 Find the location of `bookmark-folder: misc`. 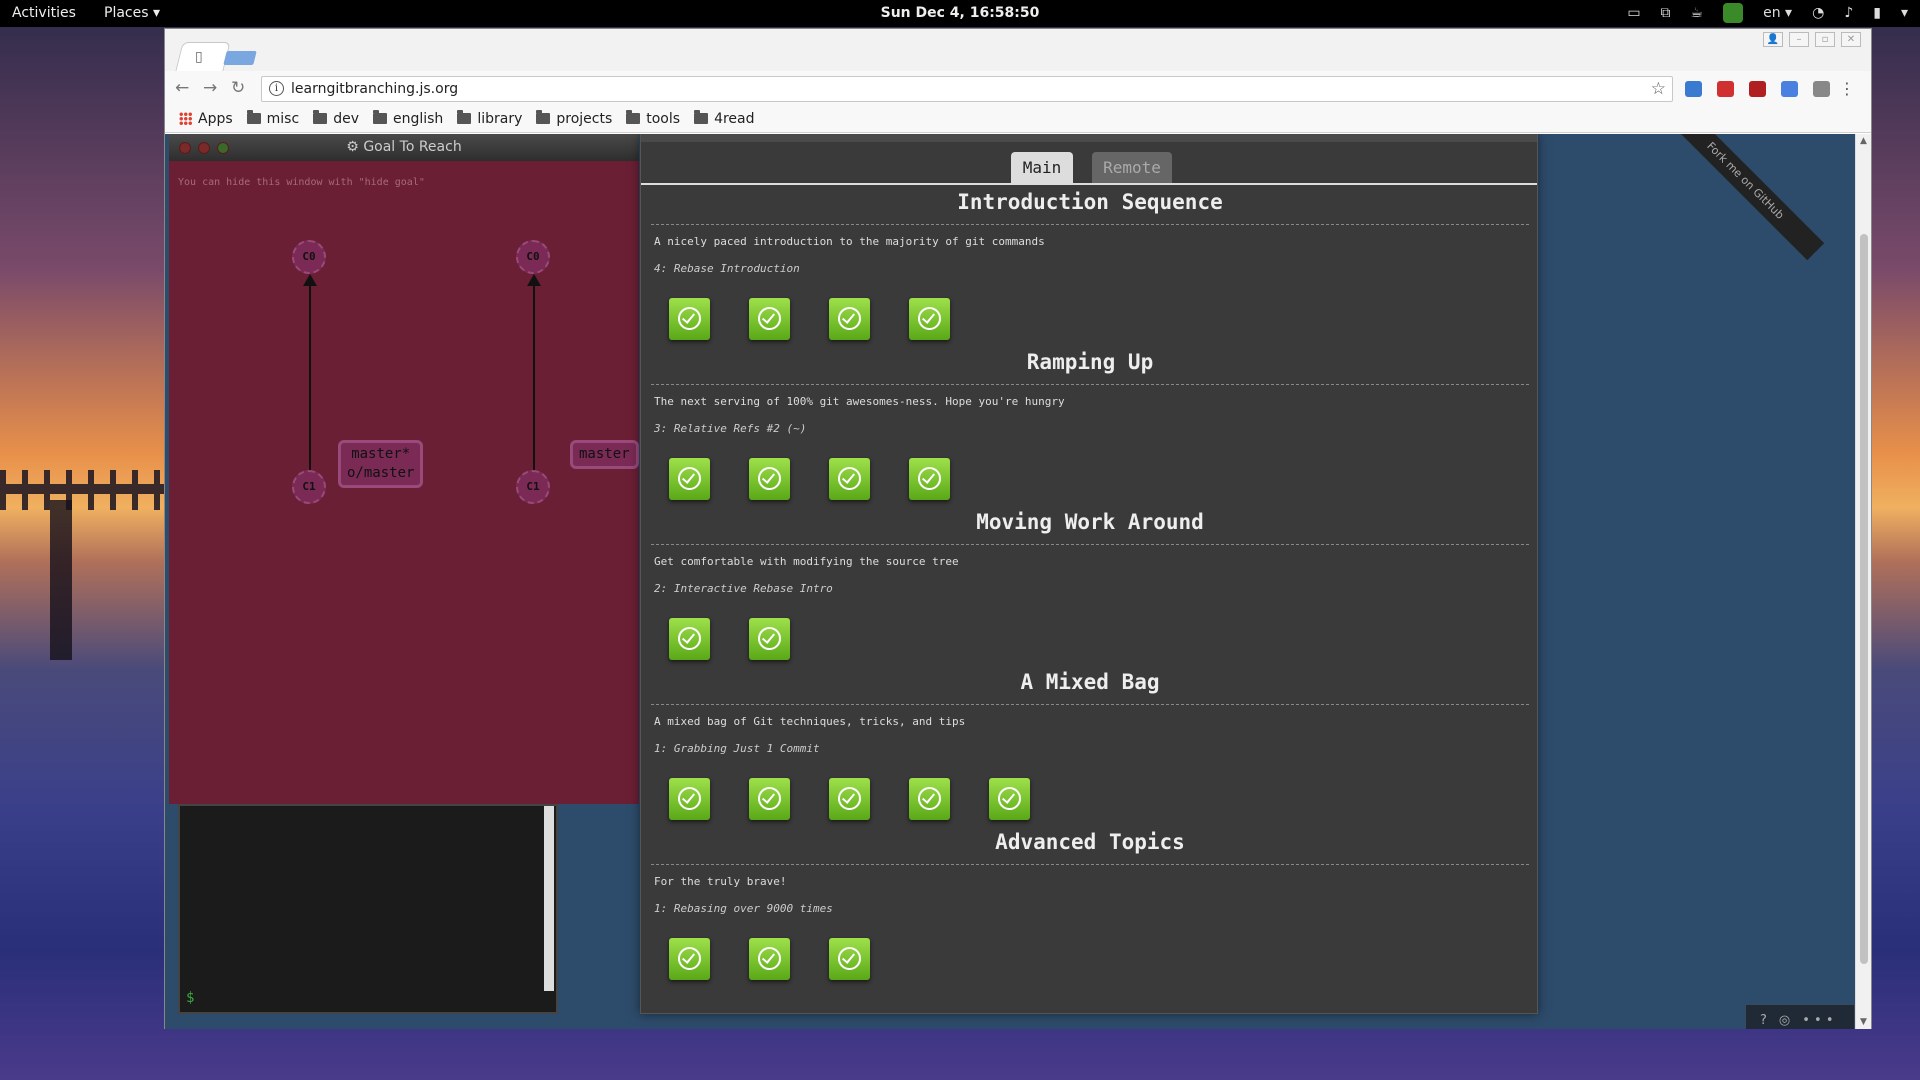

bookmark-folder: misc is located at coordinates (272, 118).